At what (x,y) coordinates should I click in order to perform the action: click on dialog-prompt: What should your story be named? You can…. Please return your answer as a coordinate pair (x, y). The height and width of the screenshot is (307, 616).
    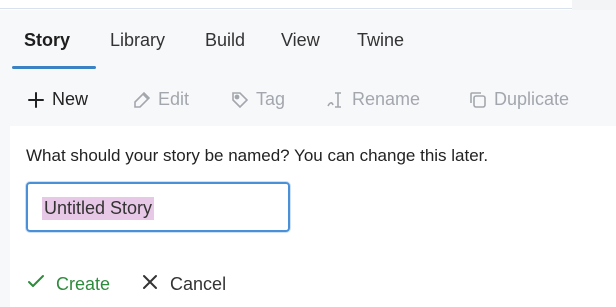
    Looking at the image, I should click on (257, 155).